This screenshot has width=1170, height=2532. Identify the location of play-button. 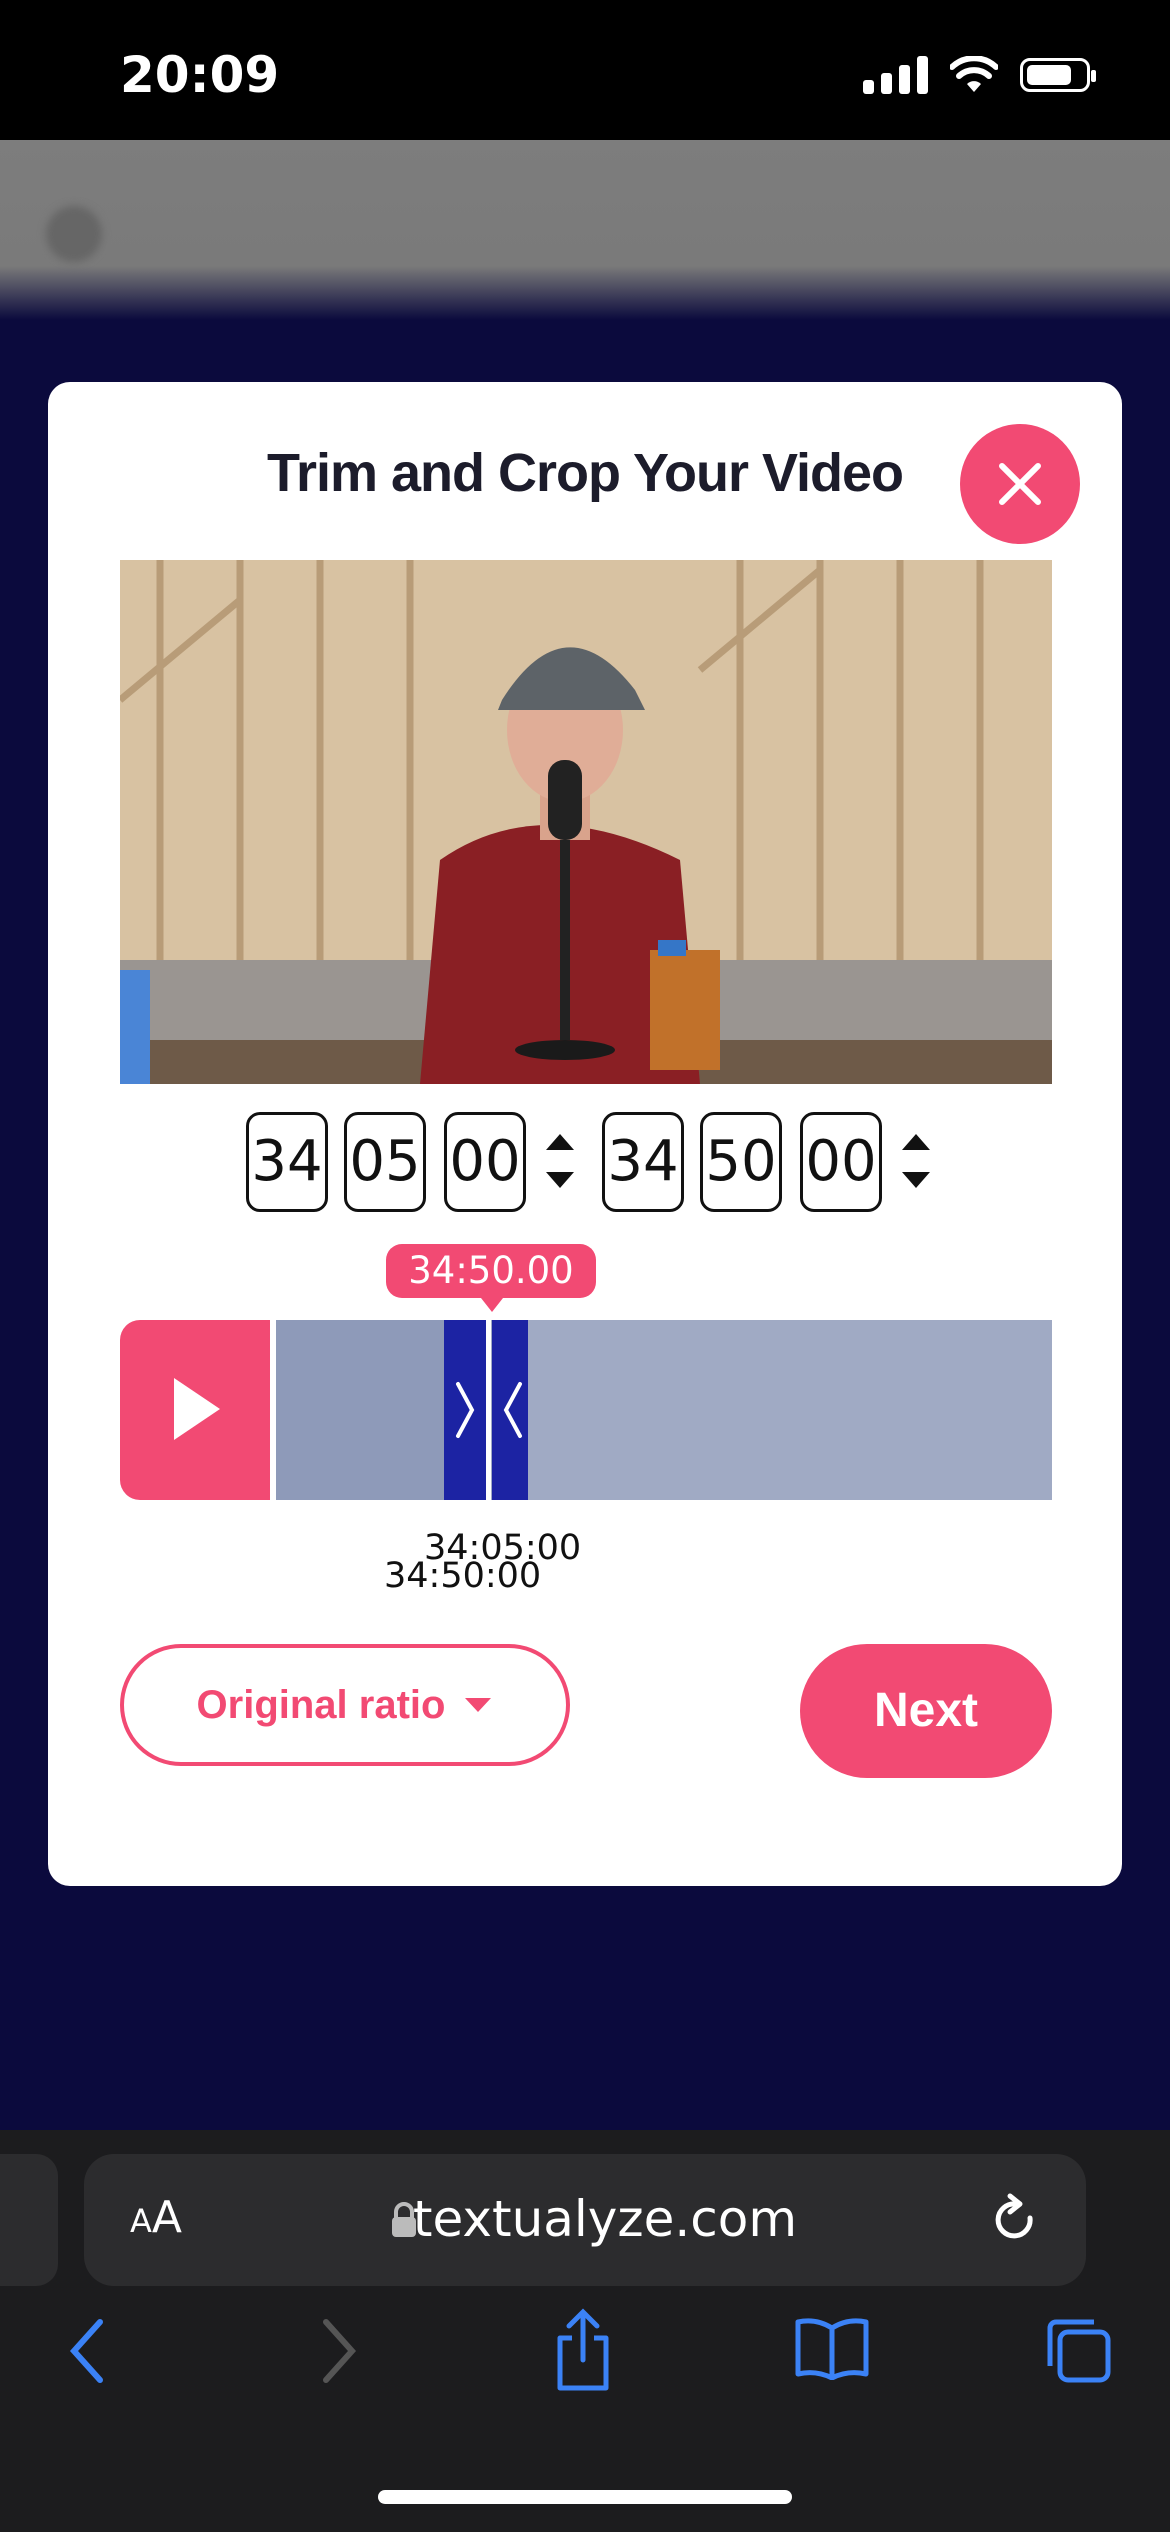
(195, 1410).